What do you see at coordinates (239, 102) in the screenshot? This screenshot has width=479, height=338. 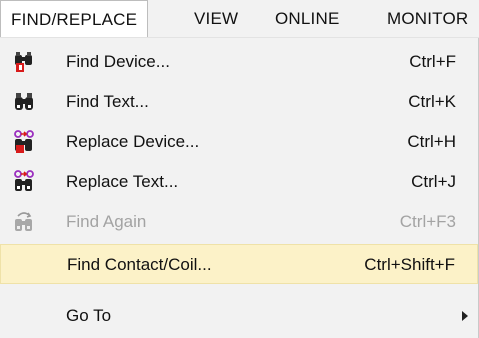 I see `menu-item-find-text: Find Text... Ctrl+K` at bounding box center [239, 102].